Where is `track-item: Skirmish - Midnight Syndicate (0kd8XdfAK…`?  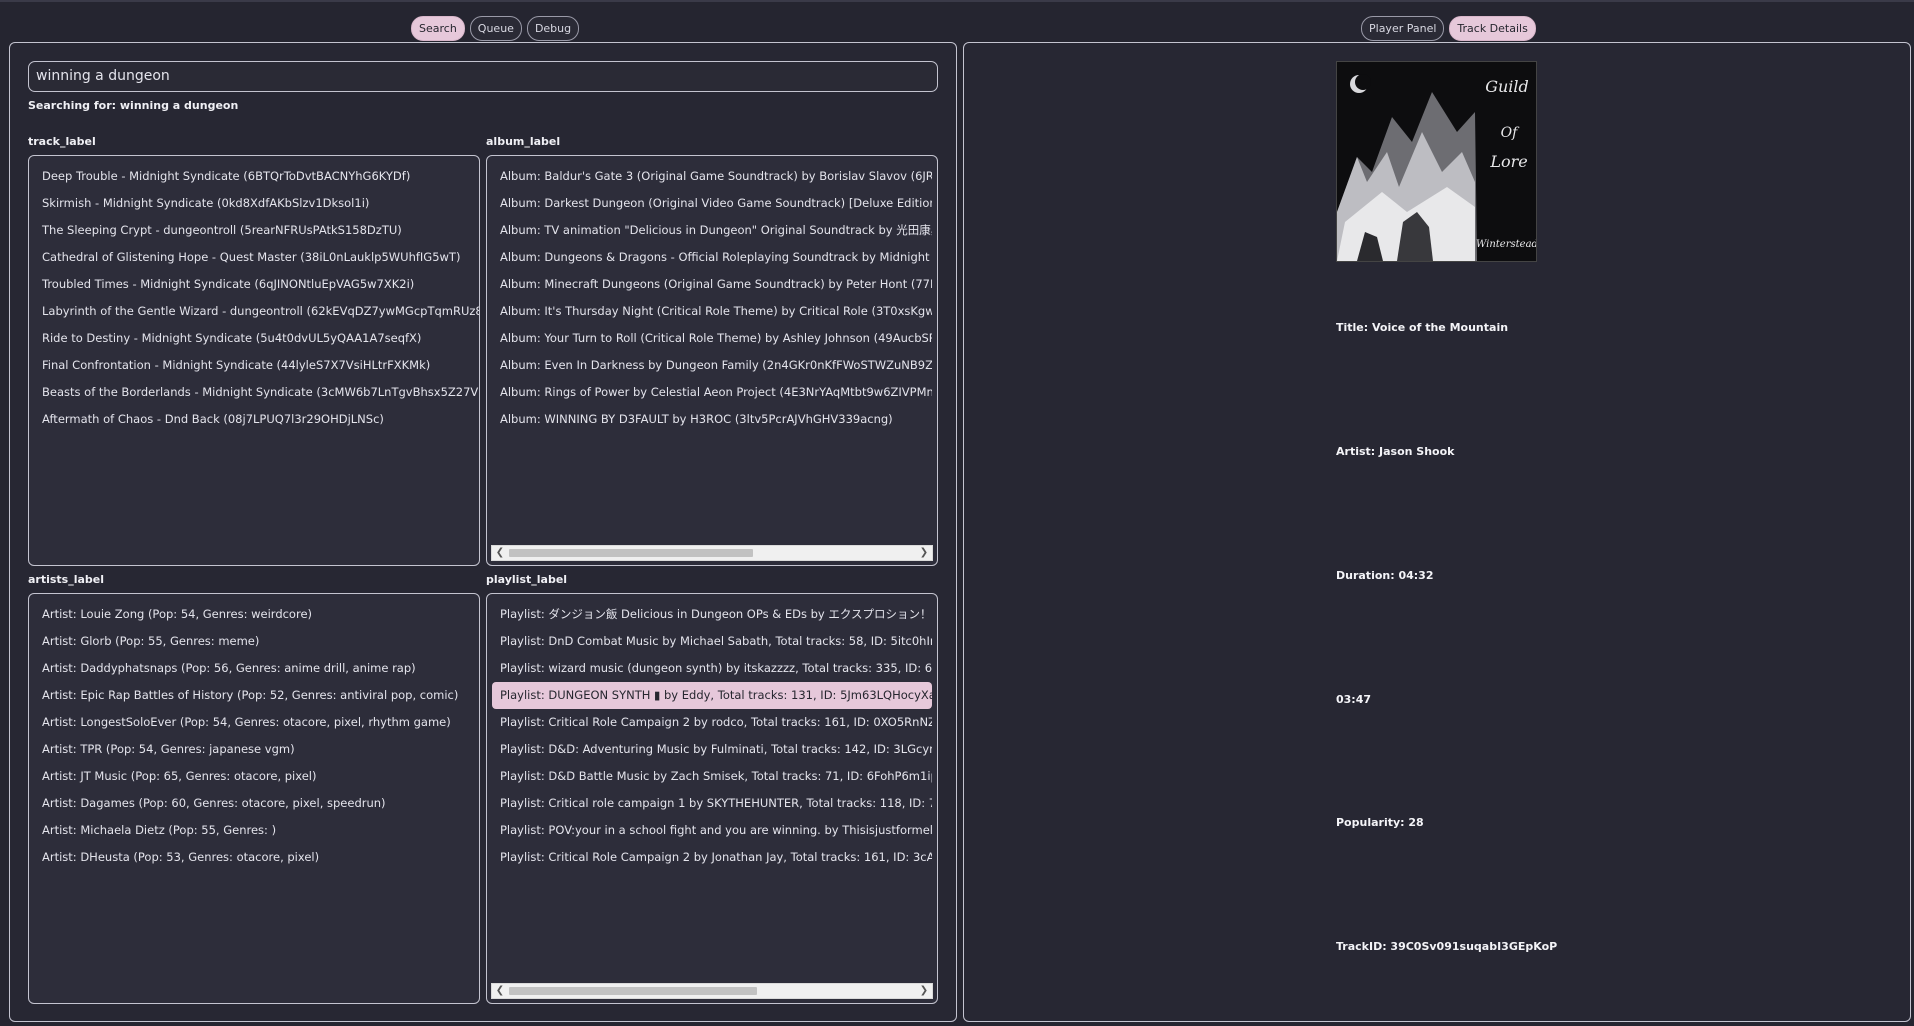 track-item: Skirmish - Midnight Syndicate (0kd8XdfAK… is located at coordinates (254, 203).